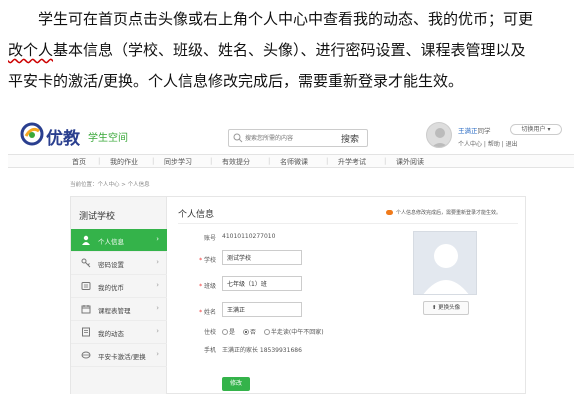 The image size is (580, 394). What do you see at coordinates (111, 265) in the screenshot?
I see `sidebar-item-label: 密码设置` at bounding box center [111, 265].